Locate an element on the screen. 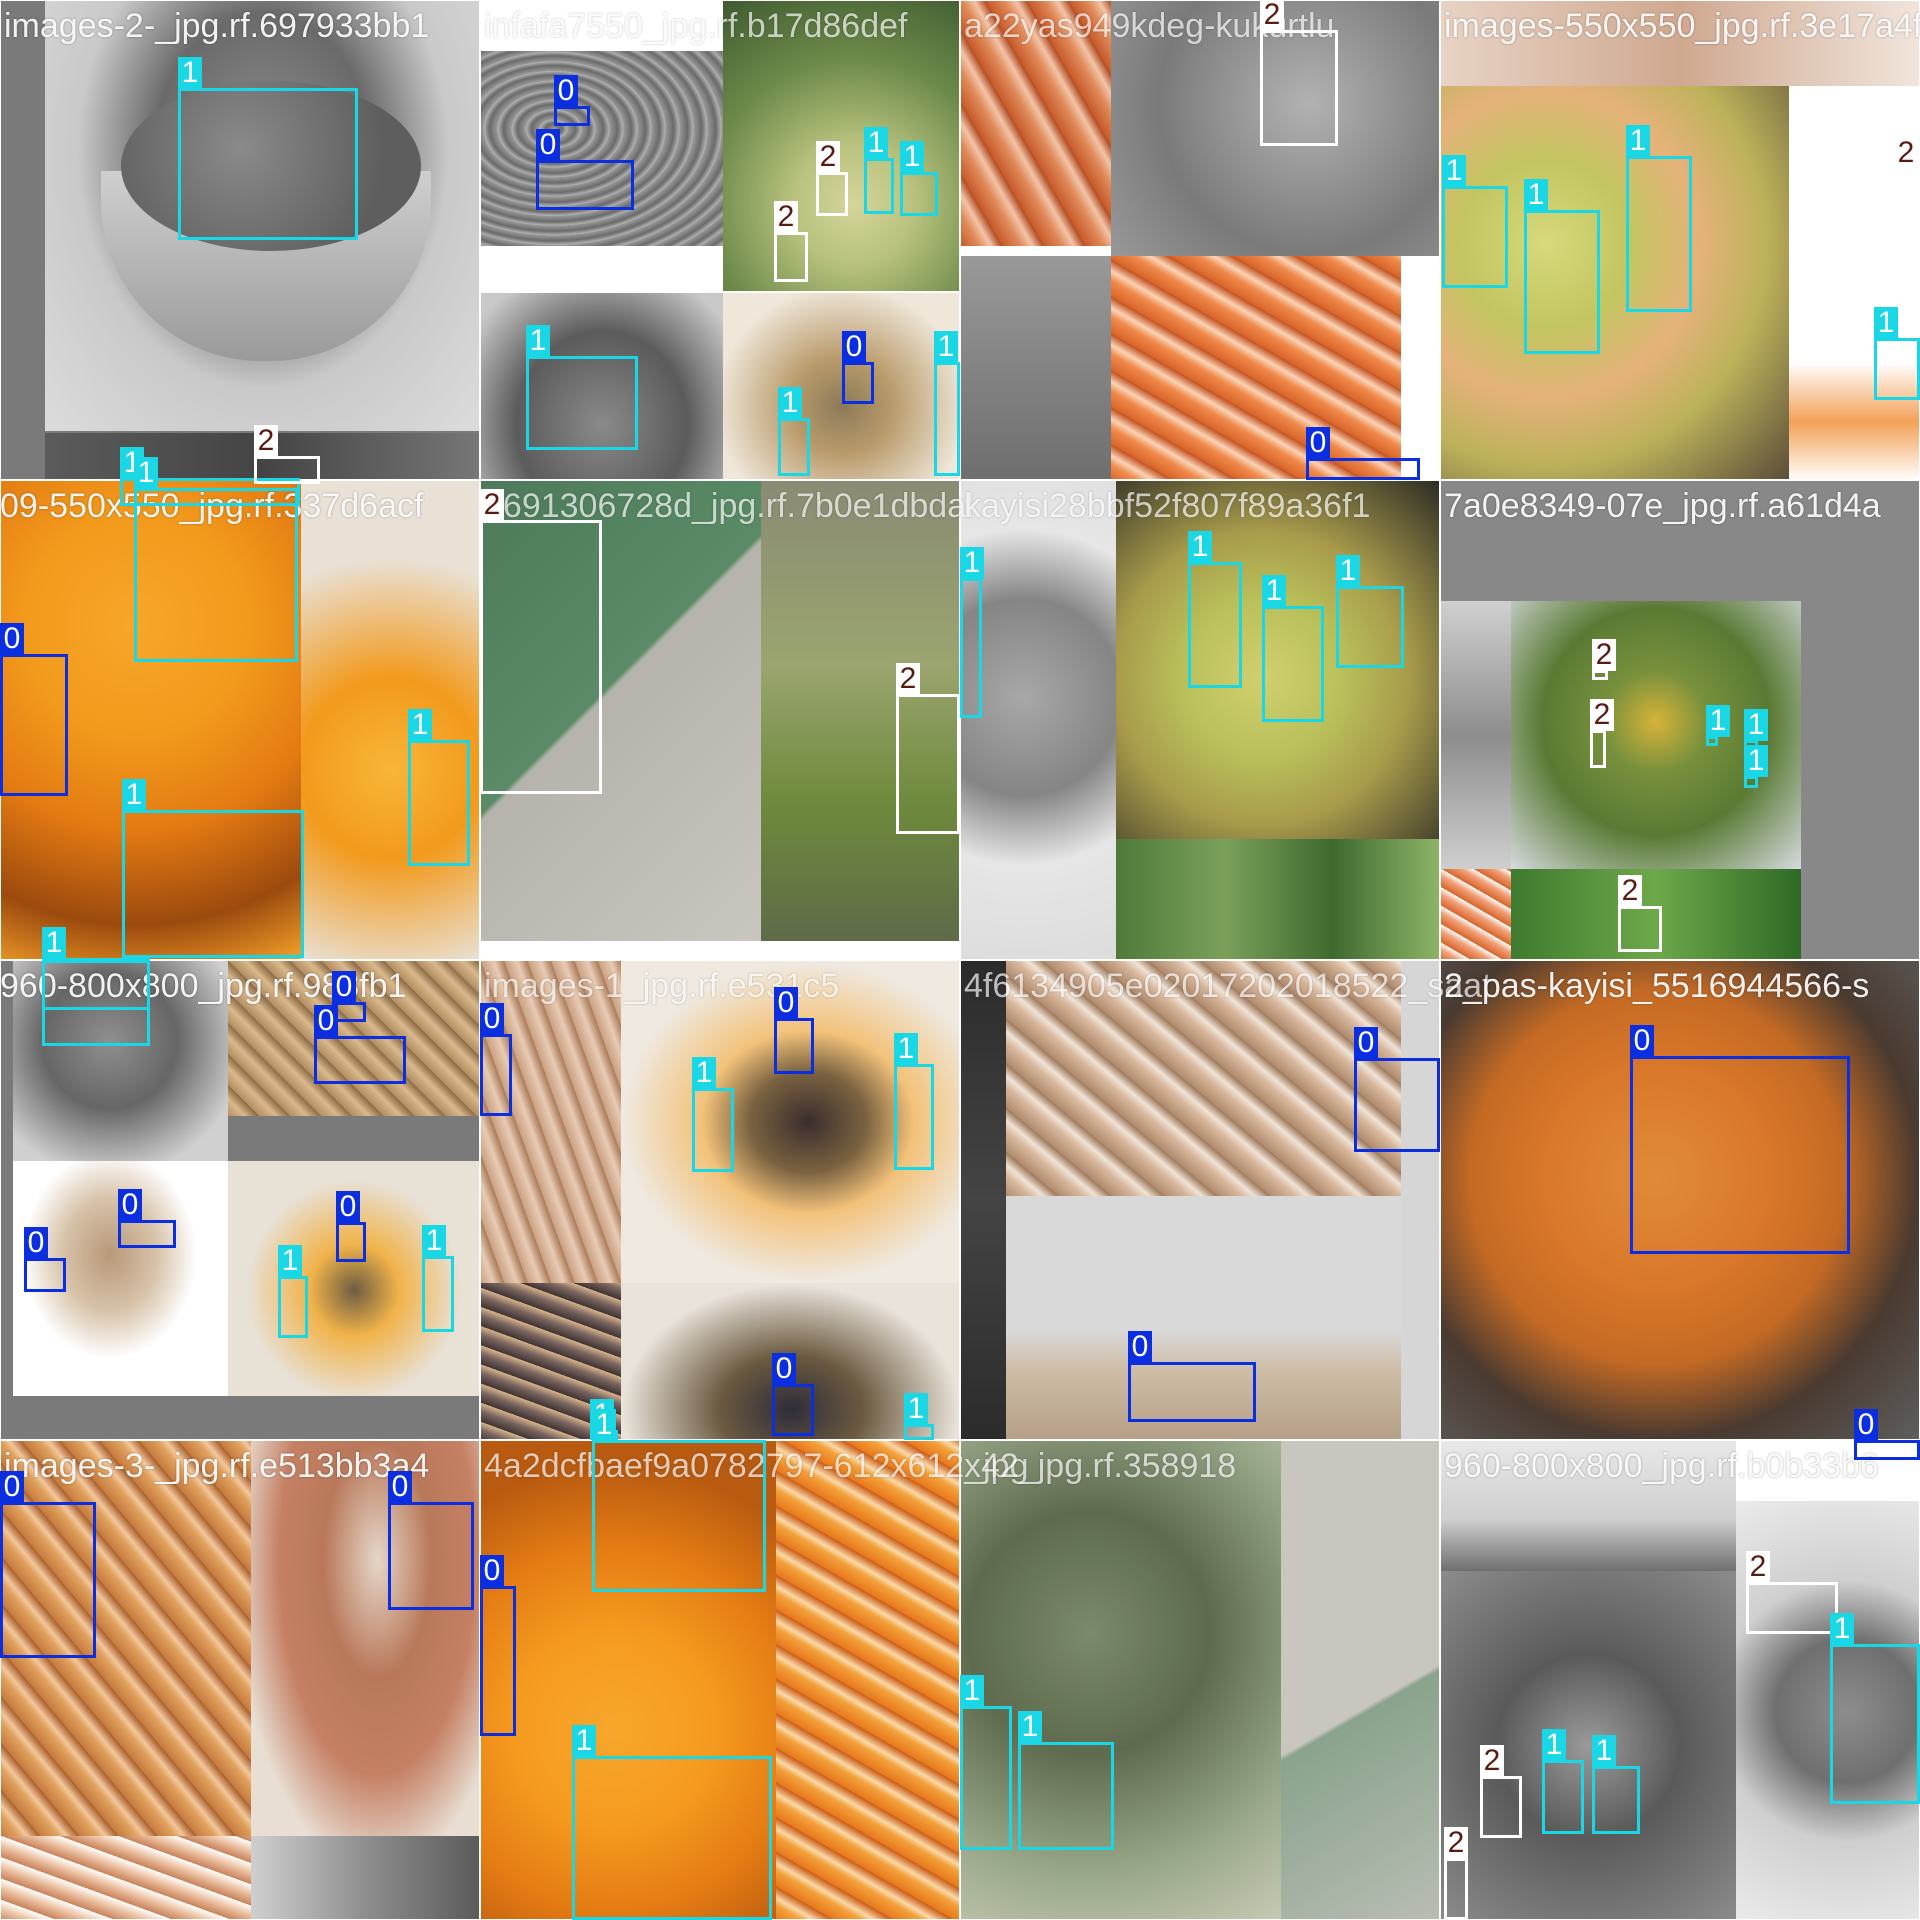  tile-title: 4f6134905e02017202018522_saat is located at coordinates (1228, 986).